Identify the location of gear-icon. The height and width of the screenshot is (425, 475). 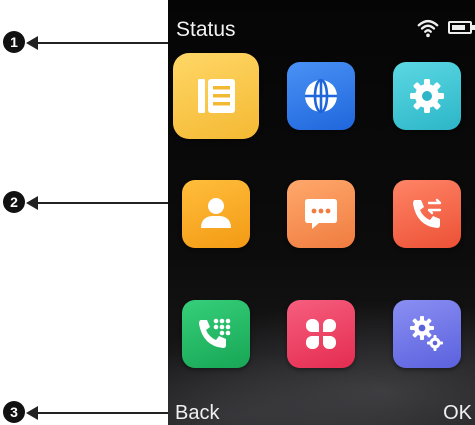
(427, 96).